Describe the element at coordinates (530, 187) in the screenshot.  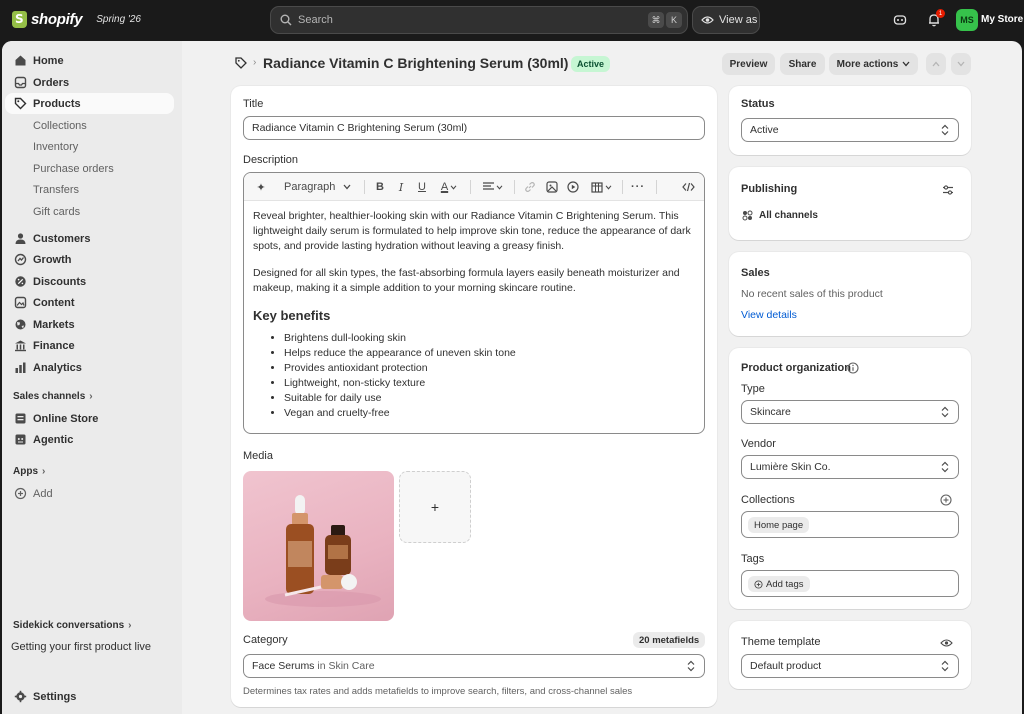
I see `link-icon` at that location.